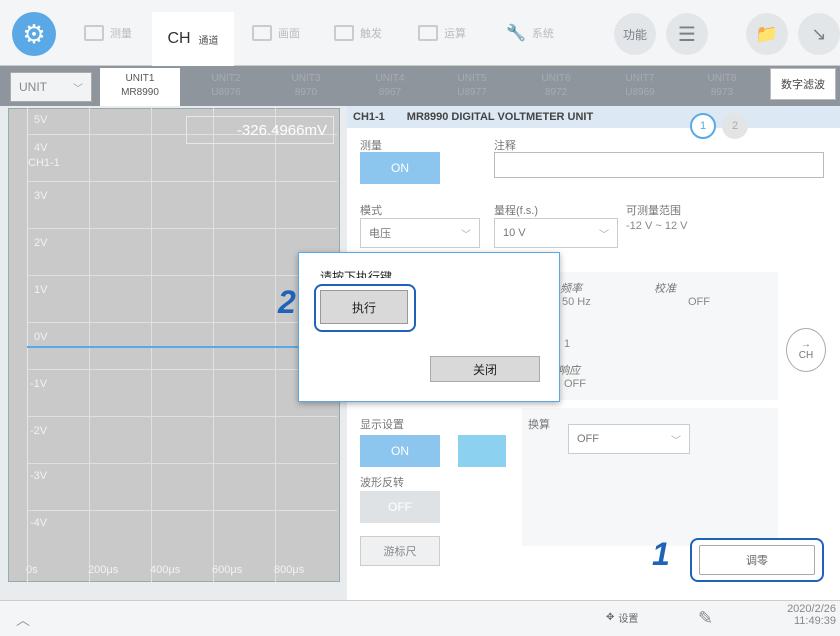  What do you see at coordinates (466, 235) in the screenshot?
I see `chevron-down-icon: ﹀` at bounding box center [466, 235].